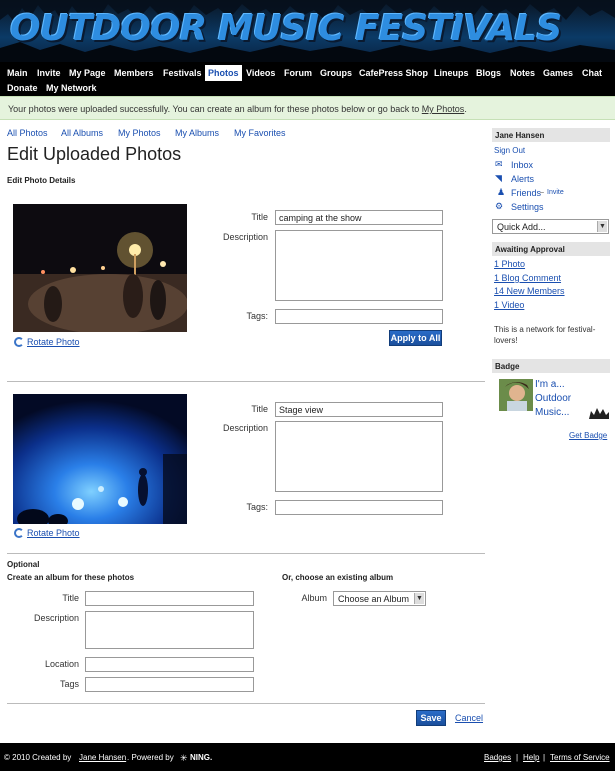 This screenshot has width=615, height=771. Describe the element at coordinates (184, 758) in the screenshot. I see `ning-logo-icon: ✳` at that location.